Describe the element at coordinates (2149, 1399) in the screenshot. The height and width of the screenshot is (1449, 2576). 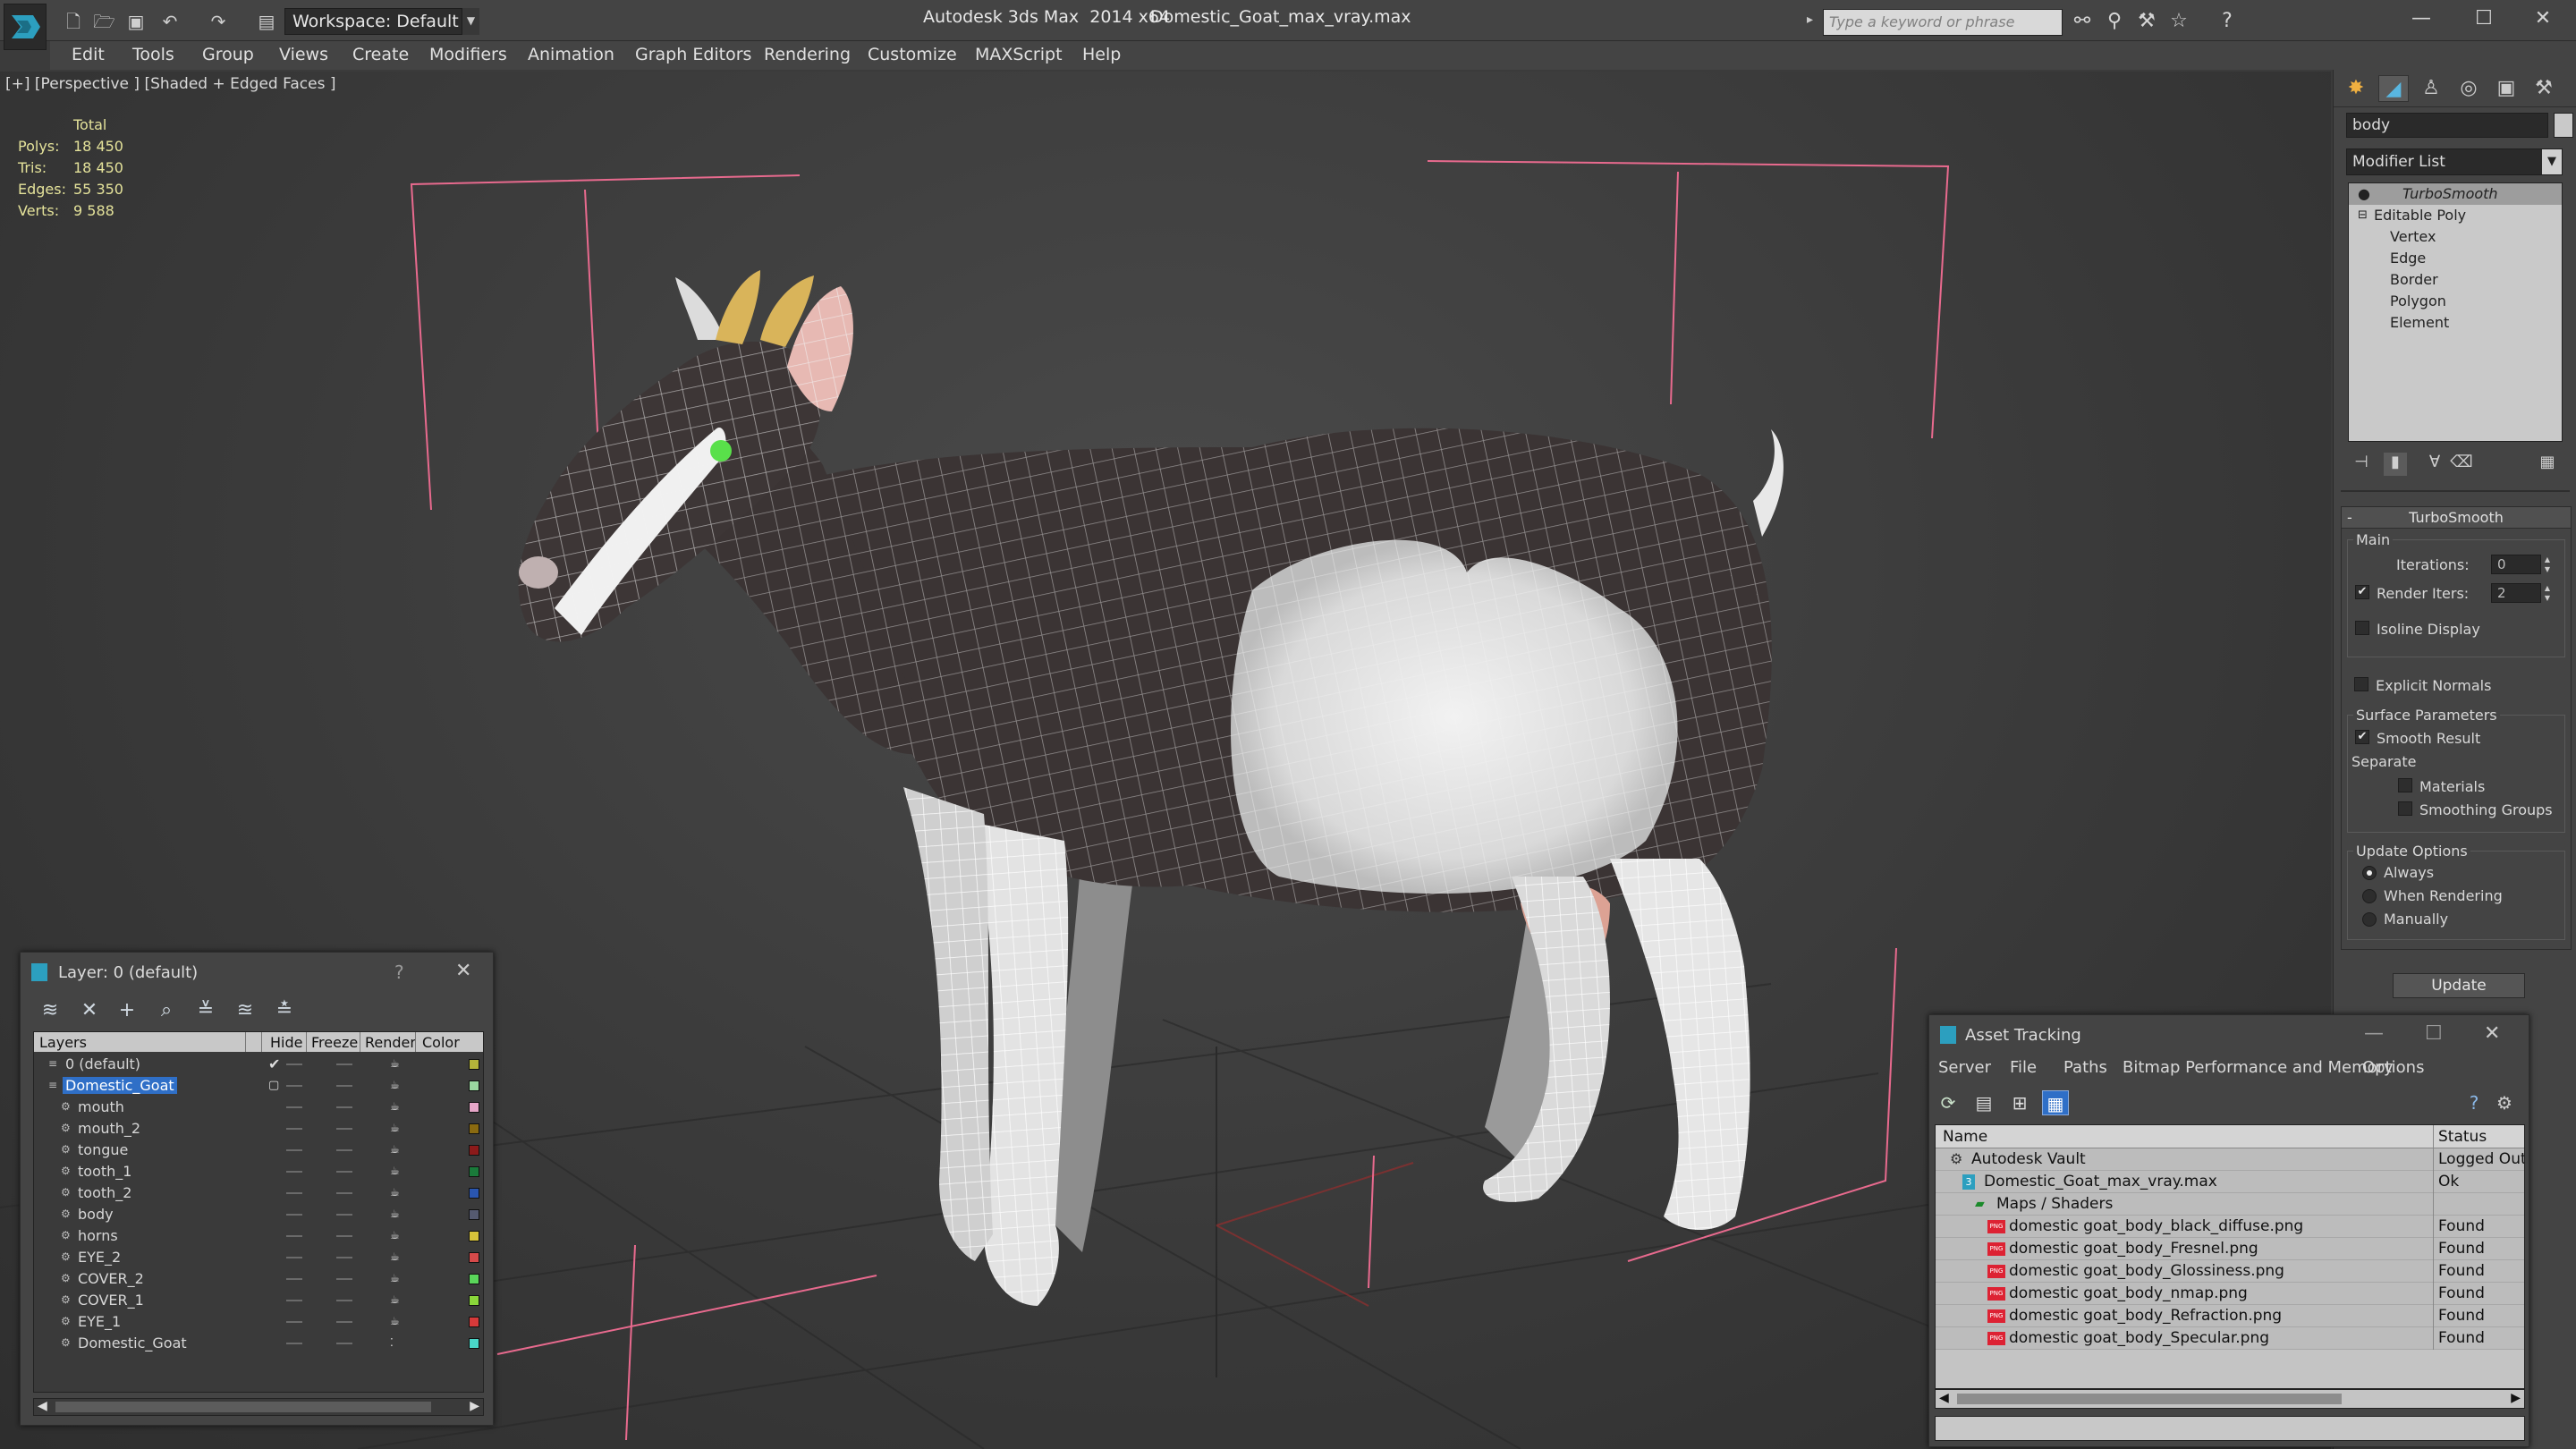
I see `scrollbar-thumb` at that location.